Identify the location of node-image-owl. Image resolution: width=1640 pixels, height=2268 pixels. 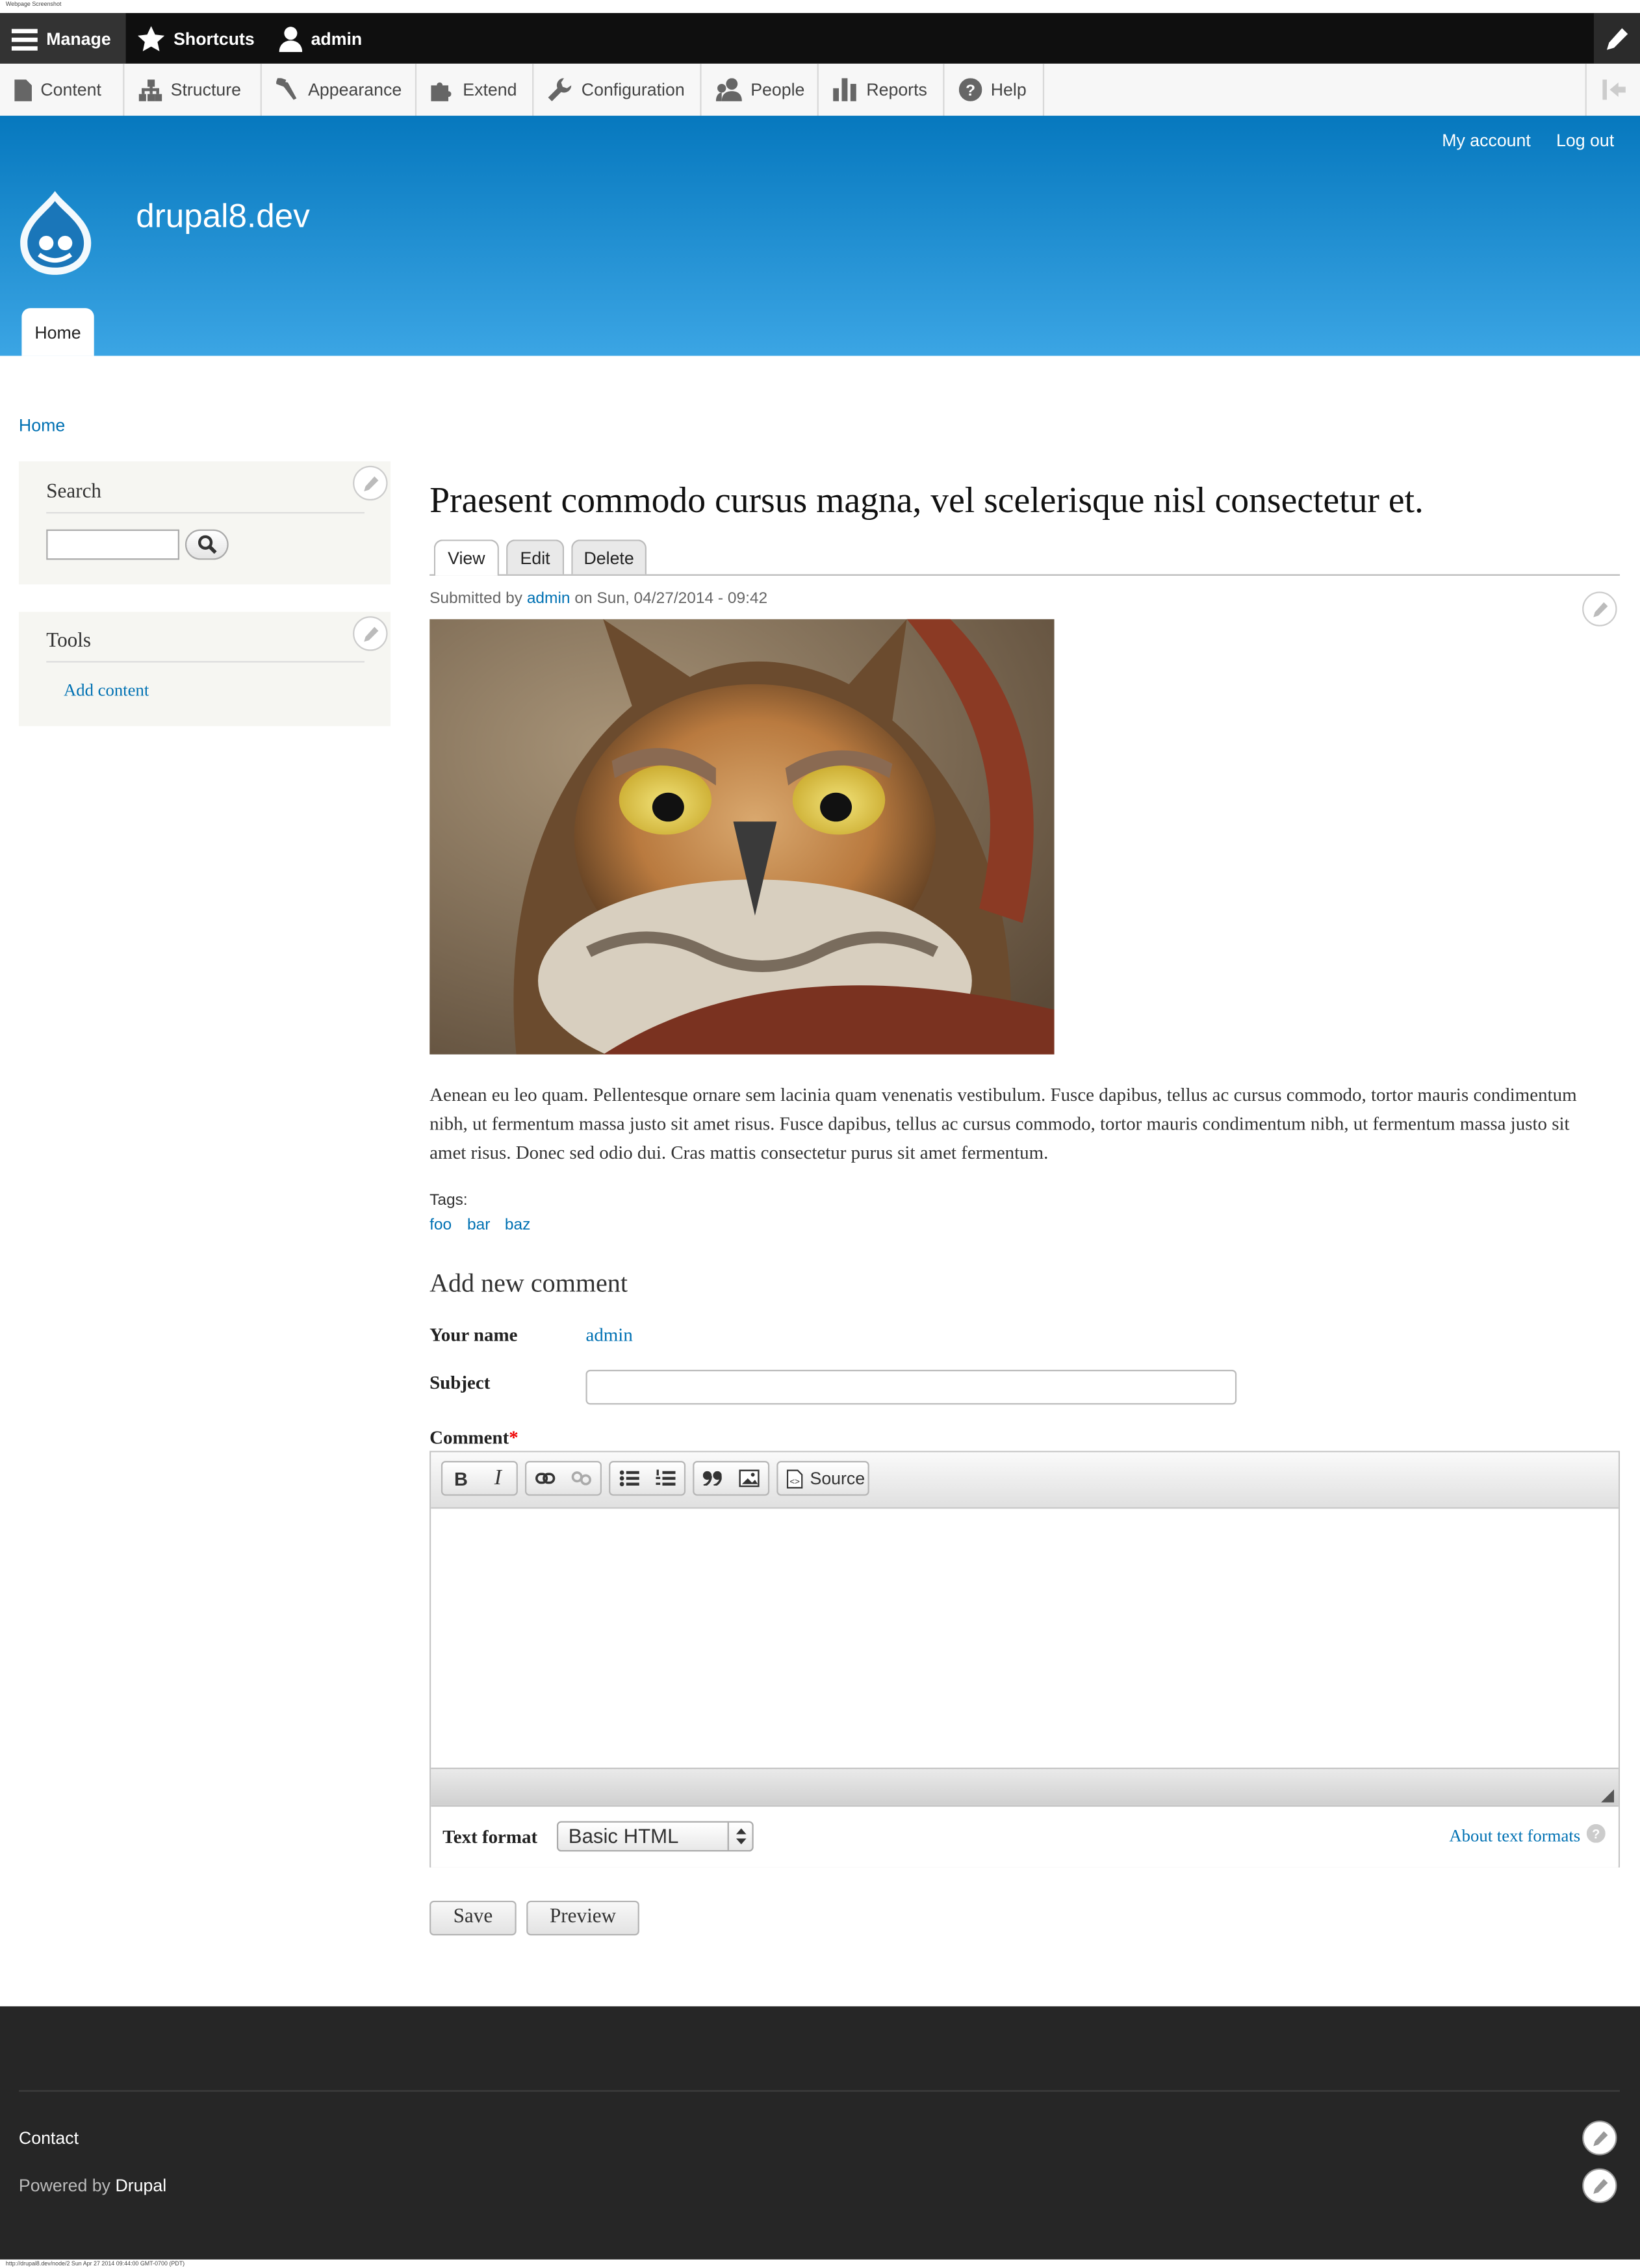
(742, 837).